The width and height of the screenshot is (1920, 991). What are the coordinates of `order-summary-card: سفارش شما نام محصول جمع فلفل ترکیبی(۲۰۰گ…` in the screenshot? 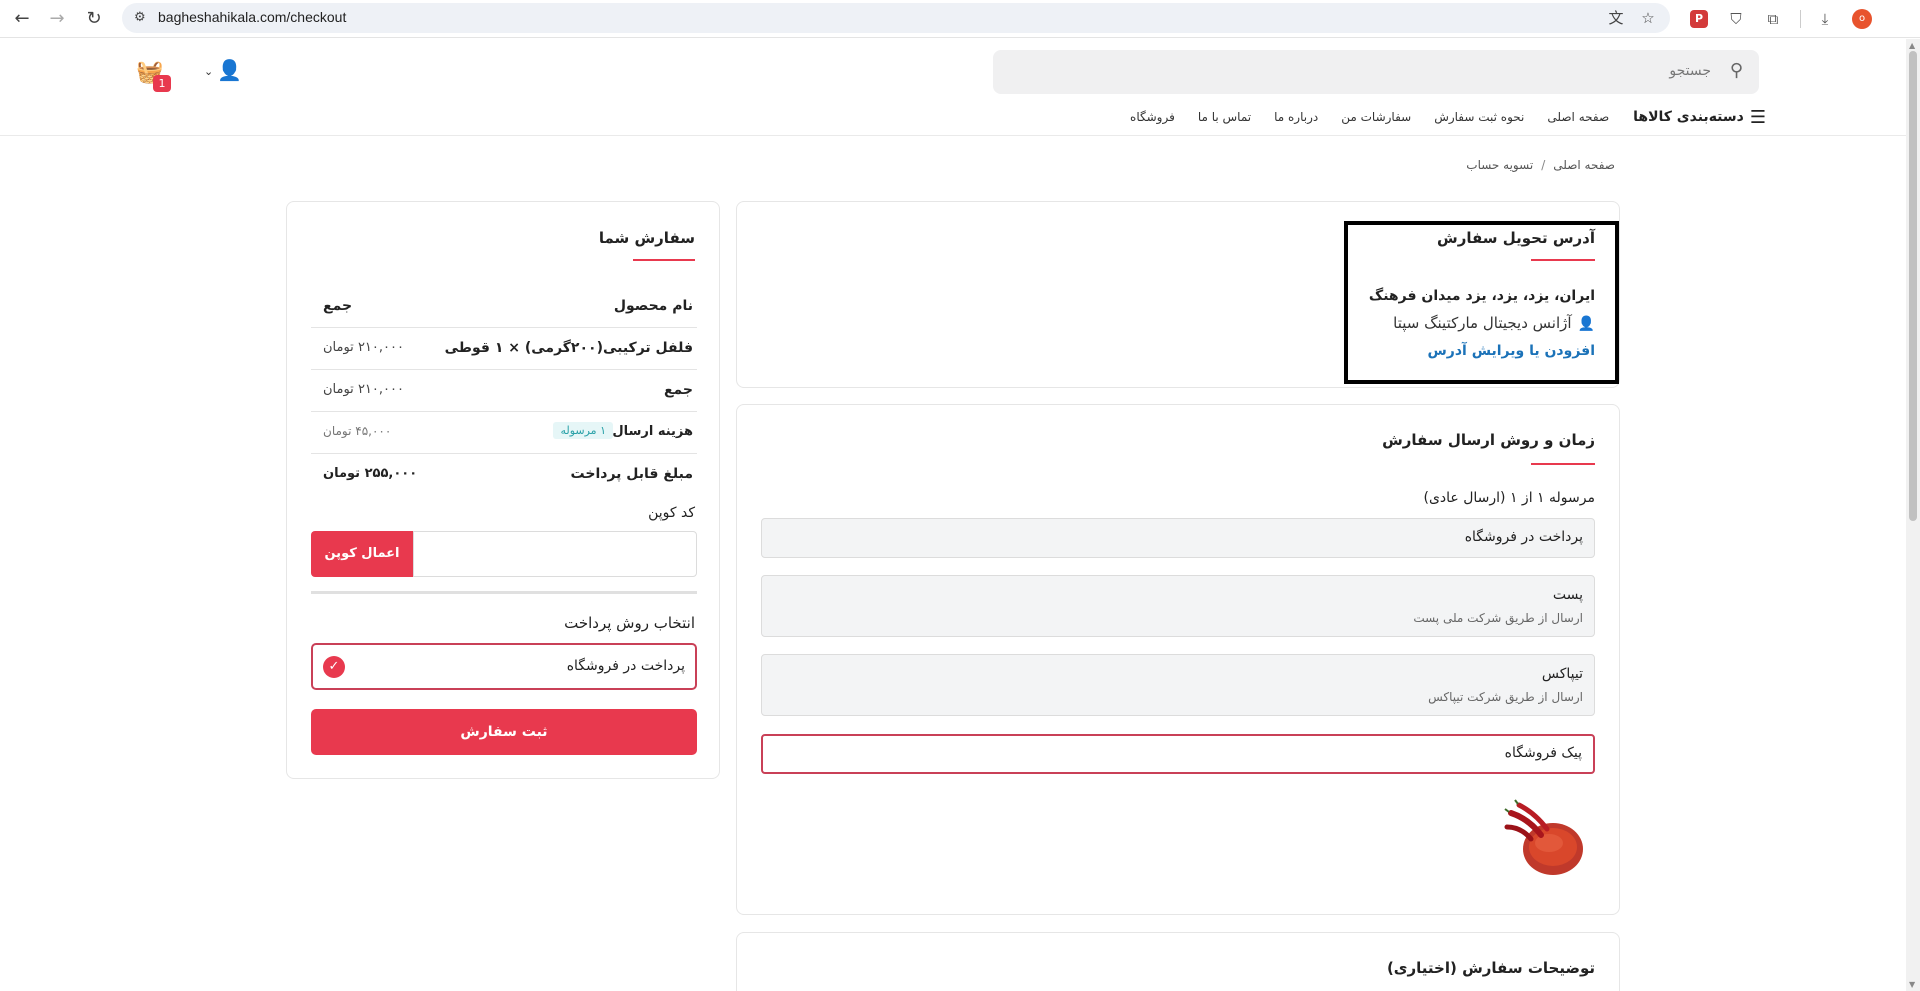 It's located at (503, 490).